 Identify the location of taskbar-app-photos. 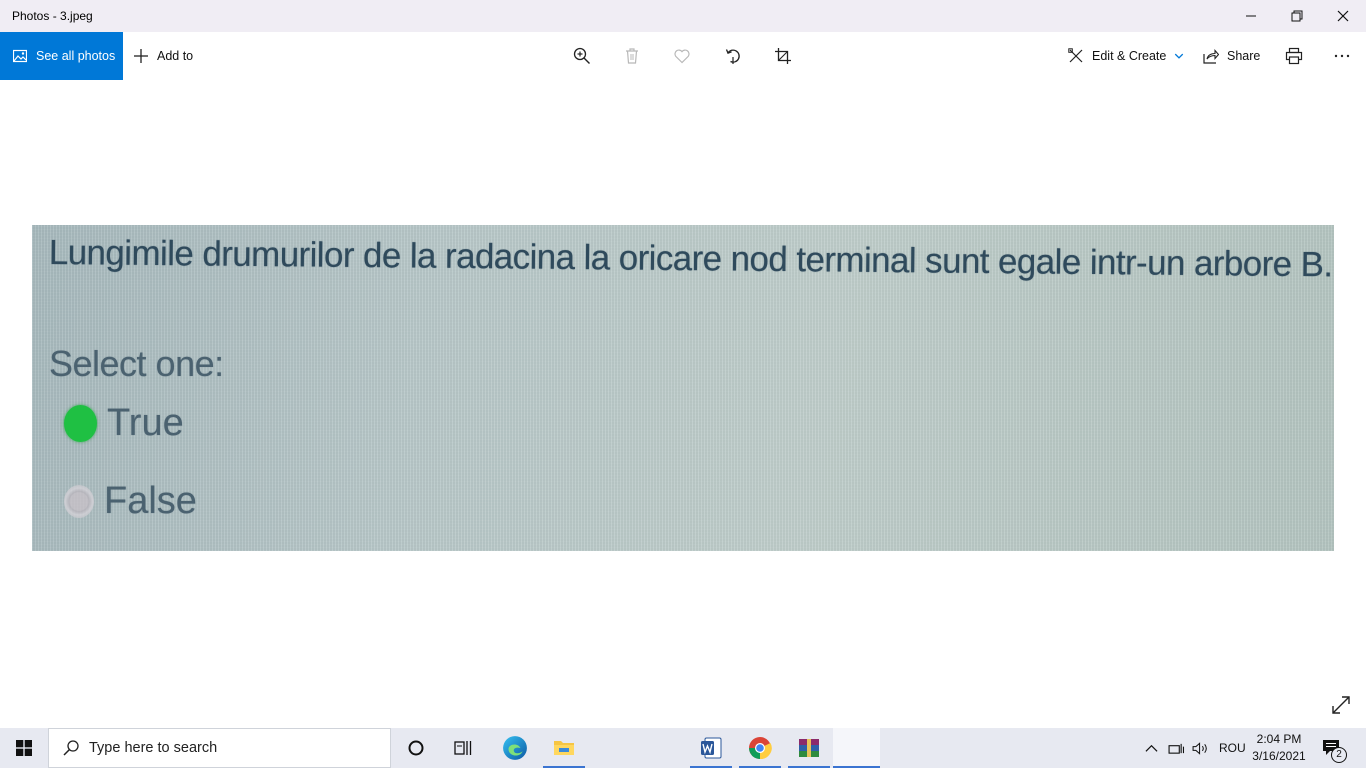
(856, 748).